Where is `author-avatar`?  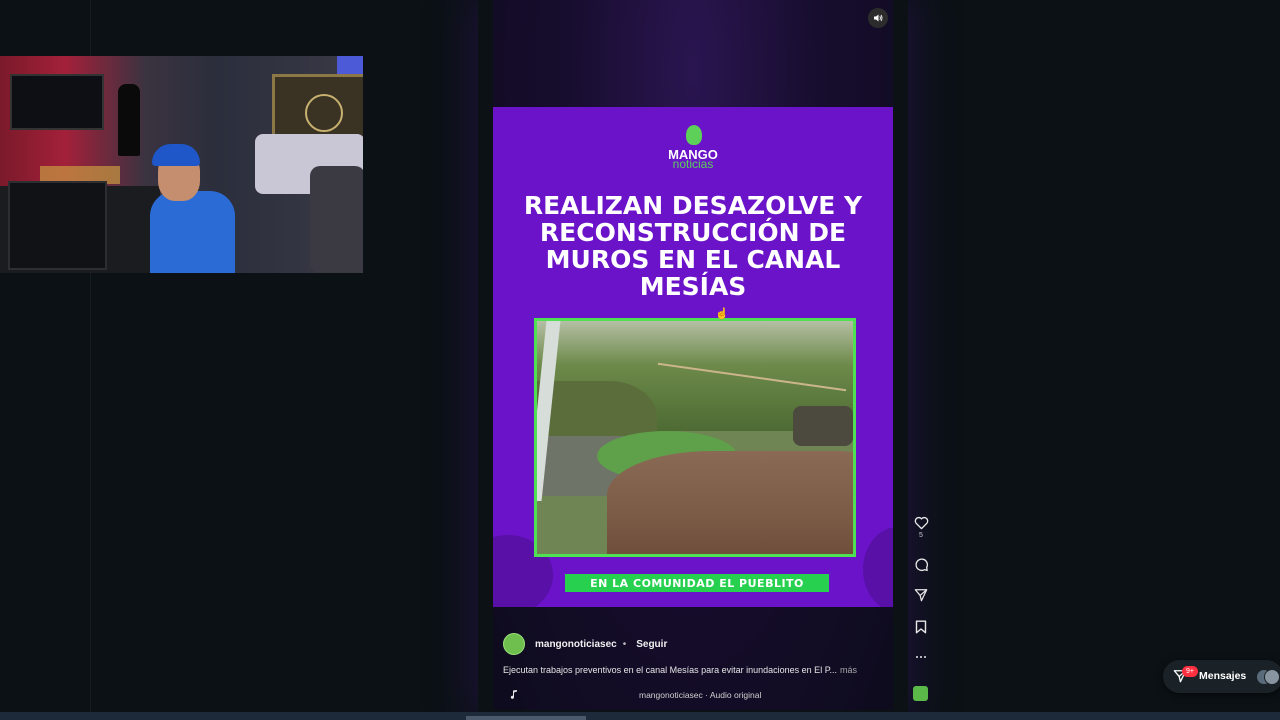
author-avatar is located at coordinates (514, 644).